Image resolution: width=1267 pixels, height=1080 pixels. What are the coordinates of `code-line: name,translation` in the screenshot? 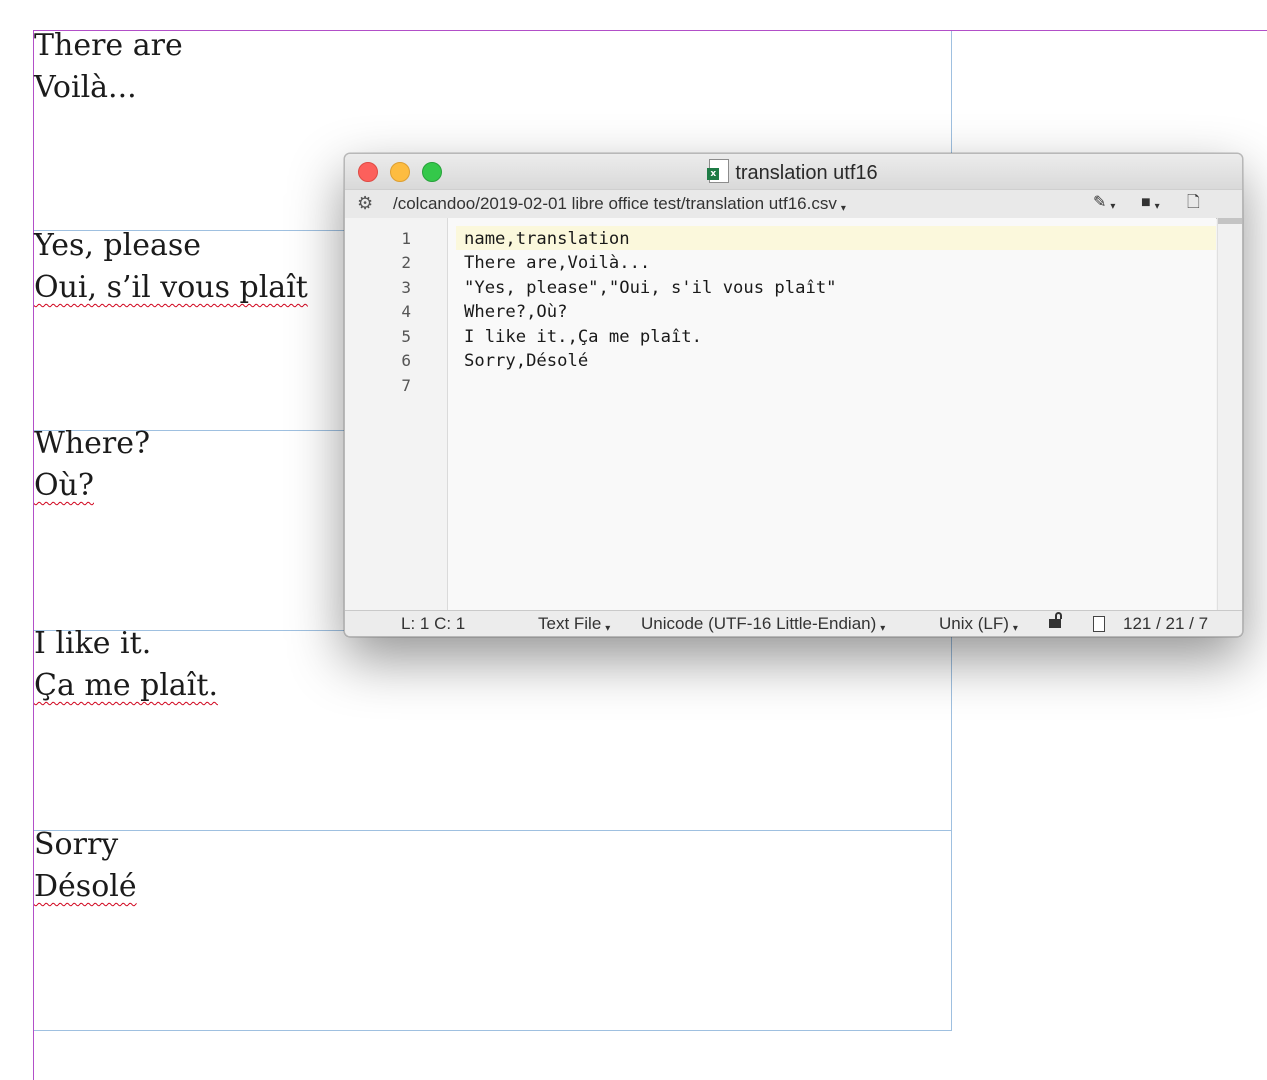 It's located at (547, 239).